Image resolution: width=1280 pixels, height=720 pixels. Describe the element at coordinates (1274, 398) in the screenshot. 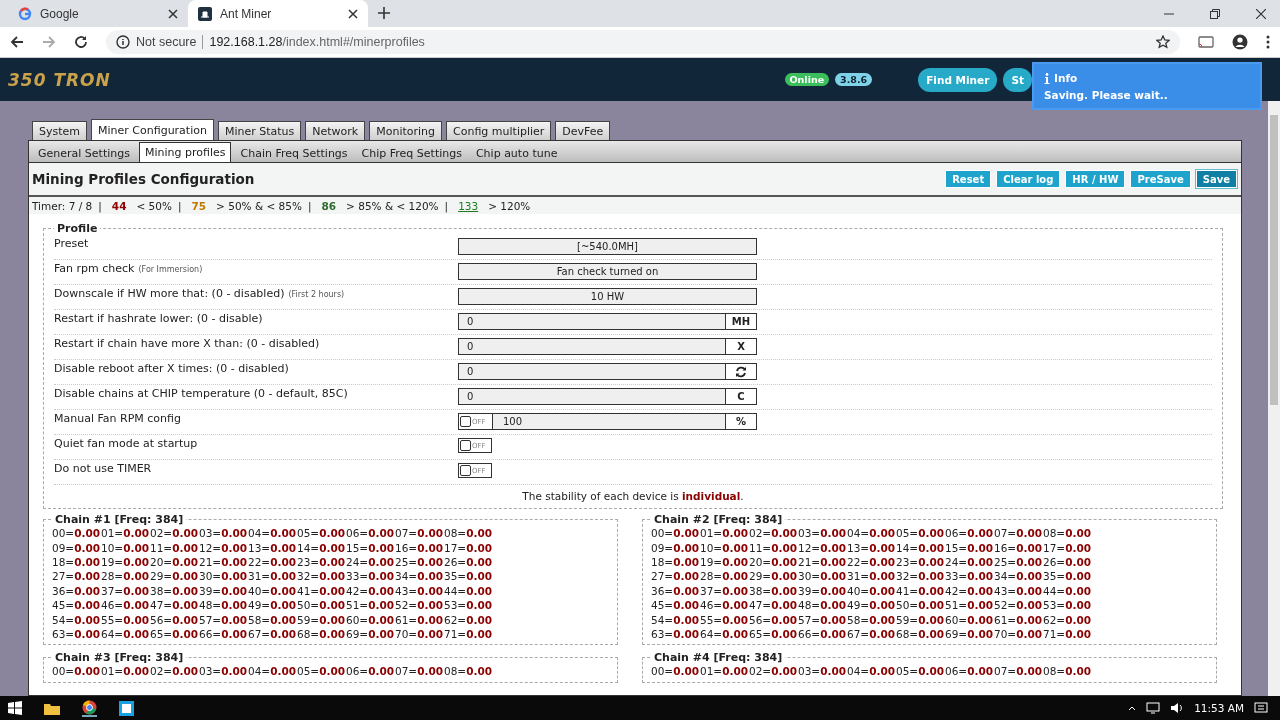

I see `scrollbar` at that location.